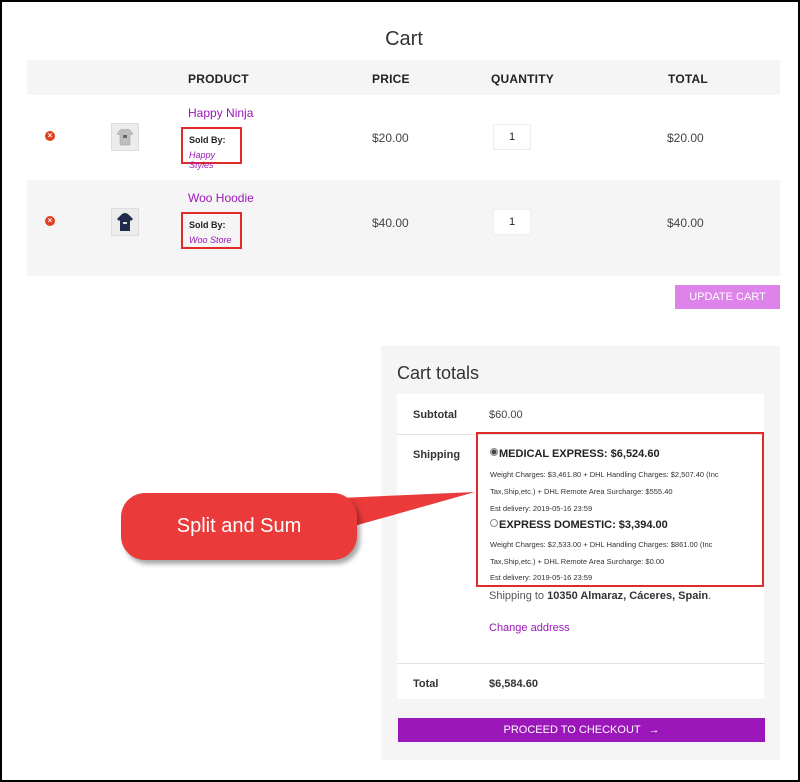 Image resolution: width=800 pixels, height=782 pixels. Describe the element at coordinates (710, 596) in the screenshot. I see `shipping-to-suffix: .` at that location.